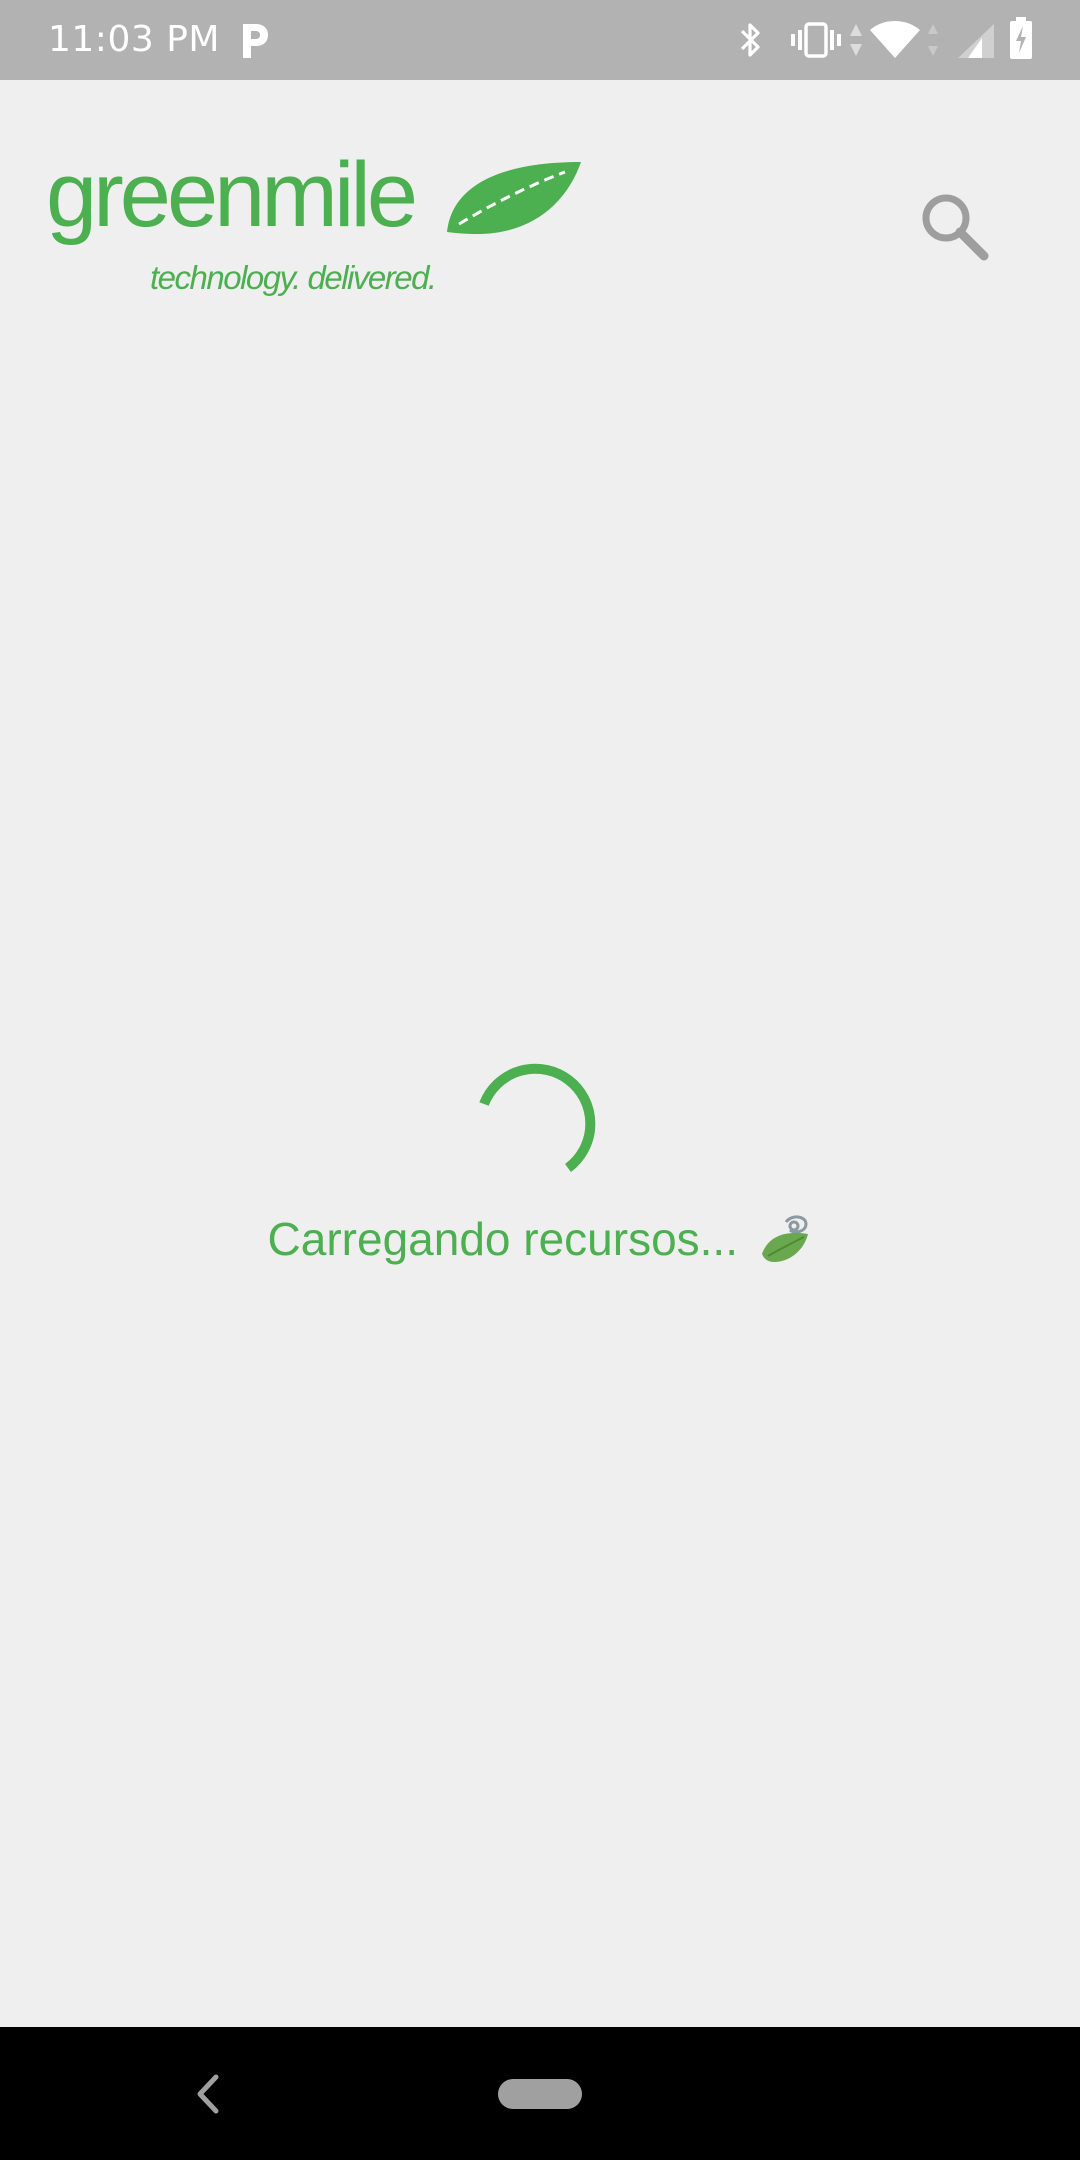  Describe the element at coordinates (255, 41) in the screenshot. I see `parking-p-icon` at that location.